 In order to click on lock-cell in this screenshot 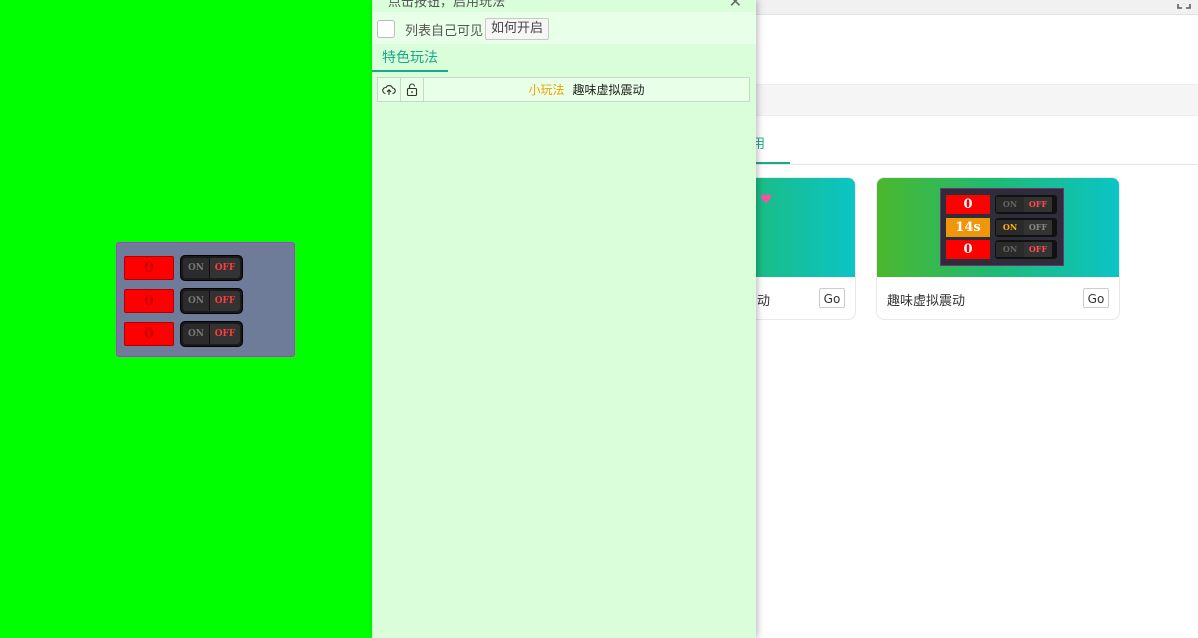, I will do `click(412, 89)`.